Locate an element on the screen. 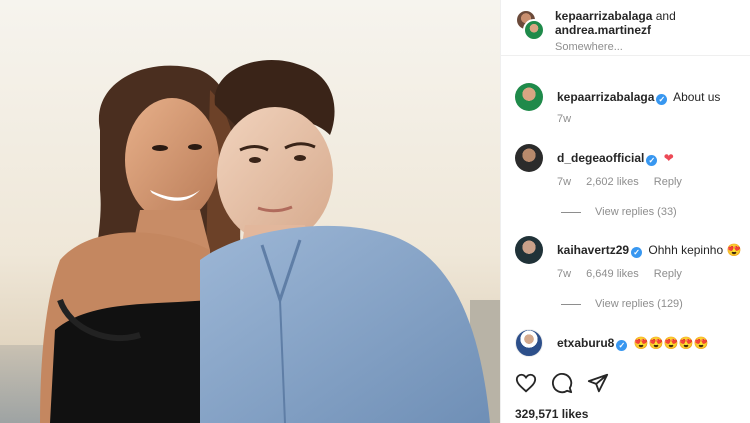 Image resolution: width=750 pixels, height=423 pixels. comment-body: Ohhh kepinho 😍 is located at coordinates (695, 250).